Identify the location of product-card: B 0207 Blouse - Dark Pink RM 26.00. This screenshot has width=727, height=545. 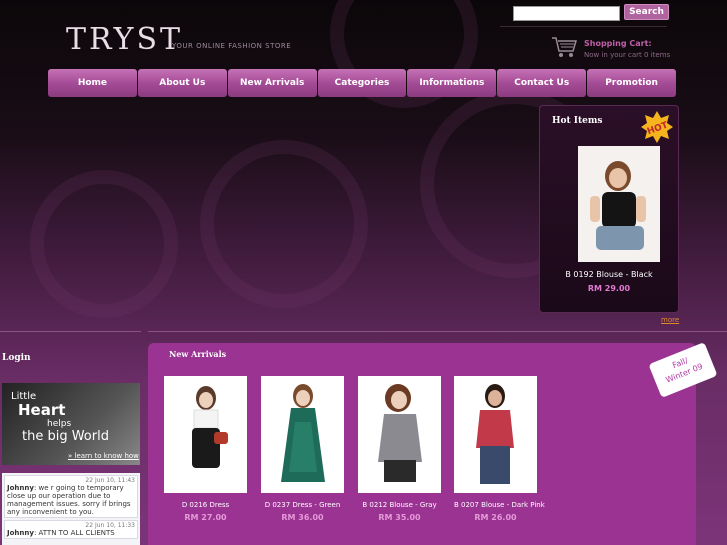
(499, 449).